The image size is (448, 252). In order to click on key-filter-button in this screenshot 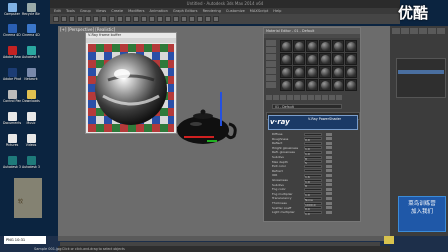, I will do `click(389, 240)`.